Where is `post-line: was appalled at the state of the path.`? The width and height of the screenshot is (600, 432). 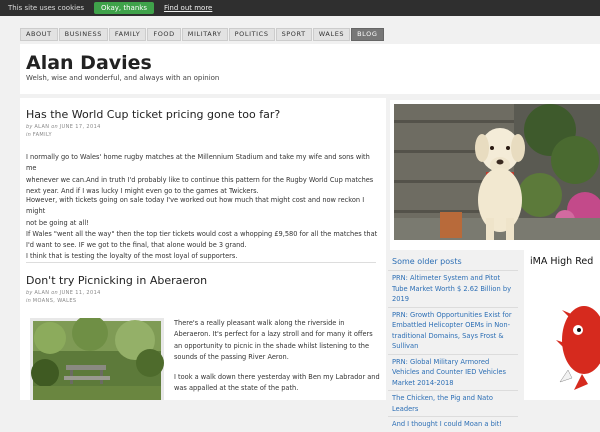
post-line: was appalled at the state of the path. is located at coordinates (236, 388).